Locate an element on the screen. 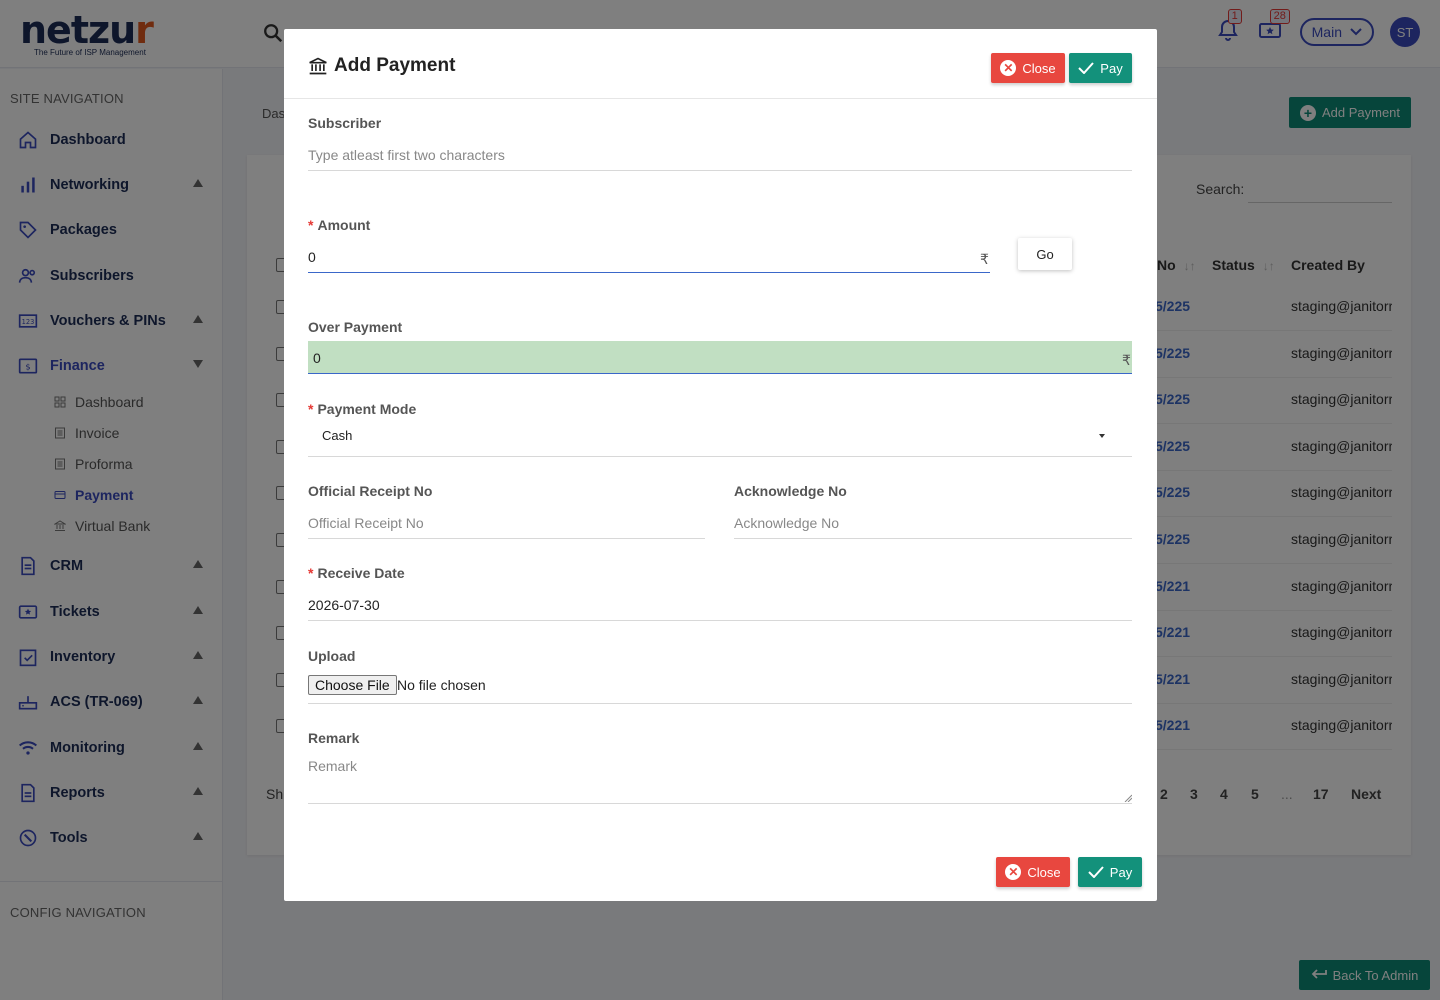 The width and height of the screenshot is (1440, 1000). subscriber-label: Subscriber is located at coordinates (345, 123).